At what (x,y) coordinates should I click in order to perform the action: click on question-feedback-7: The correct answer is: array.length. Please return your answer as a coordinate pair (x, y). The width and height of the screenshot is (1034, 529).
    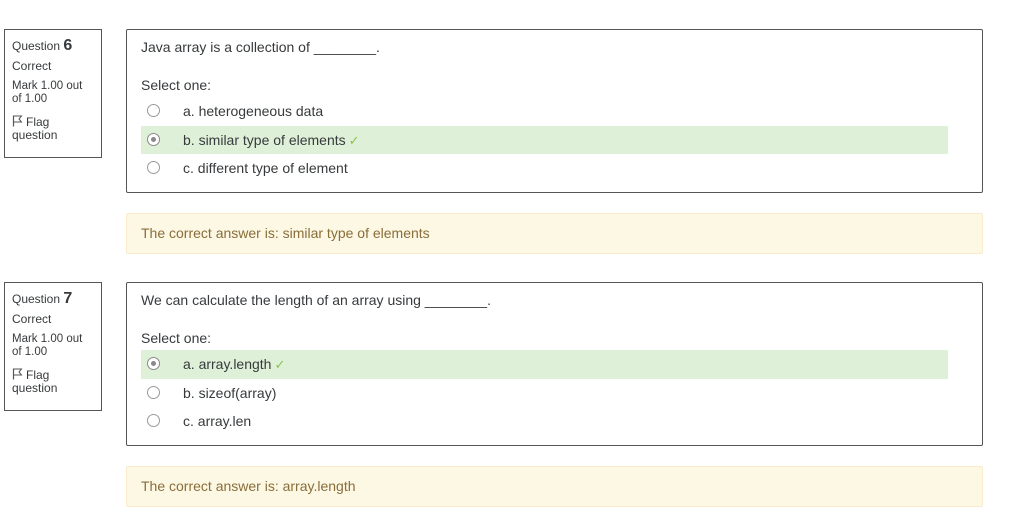
    Looking at the image, I should click on (554, 486).